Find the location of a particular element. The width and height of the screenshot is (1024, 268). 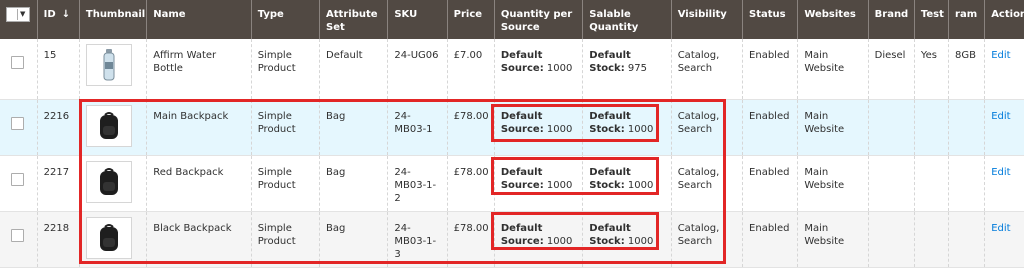

column-id-label: ID is located at coordinates (49, 14).